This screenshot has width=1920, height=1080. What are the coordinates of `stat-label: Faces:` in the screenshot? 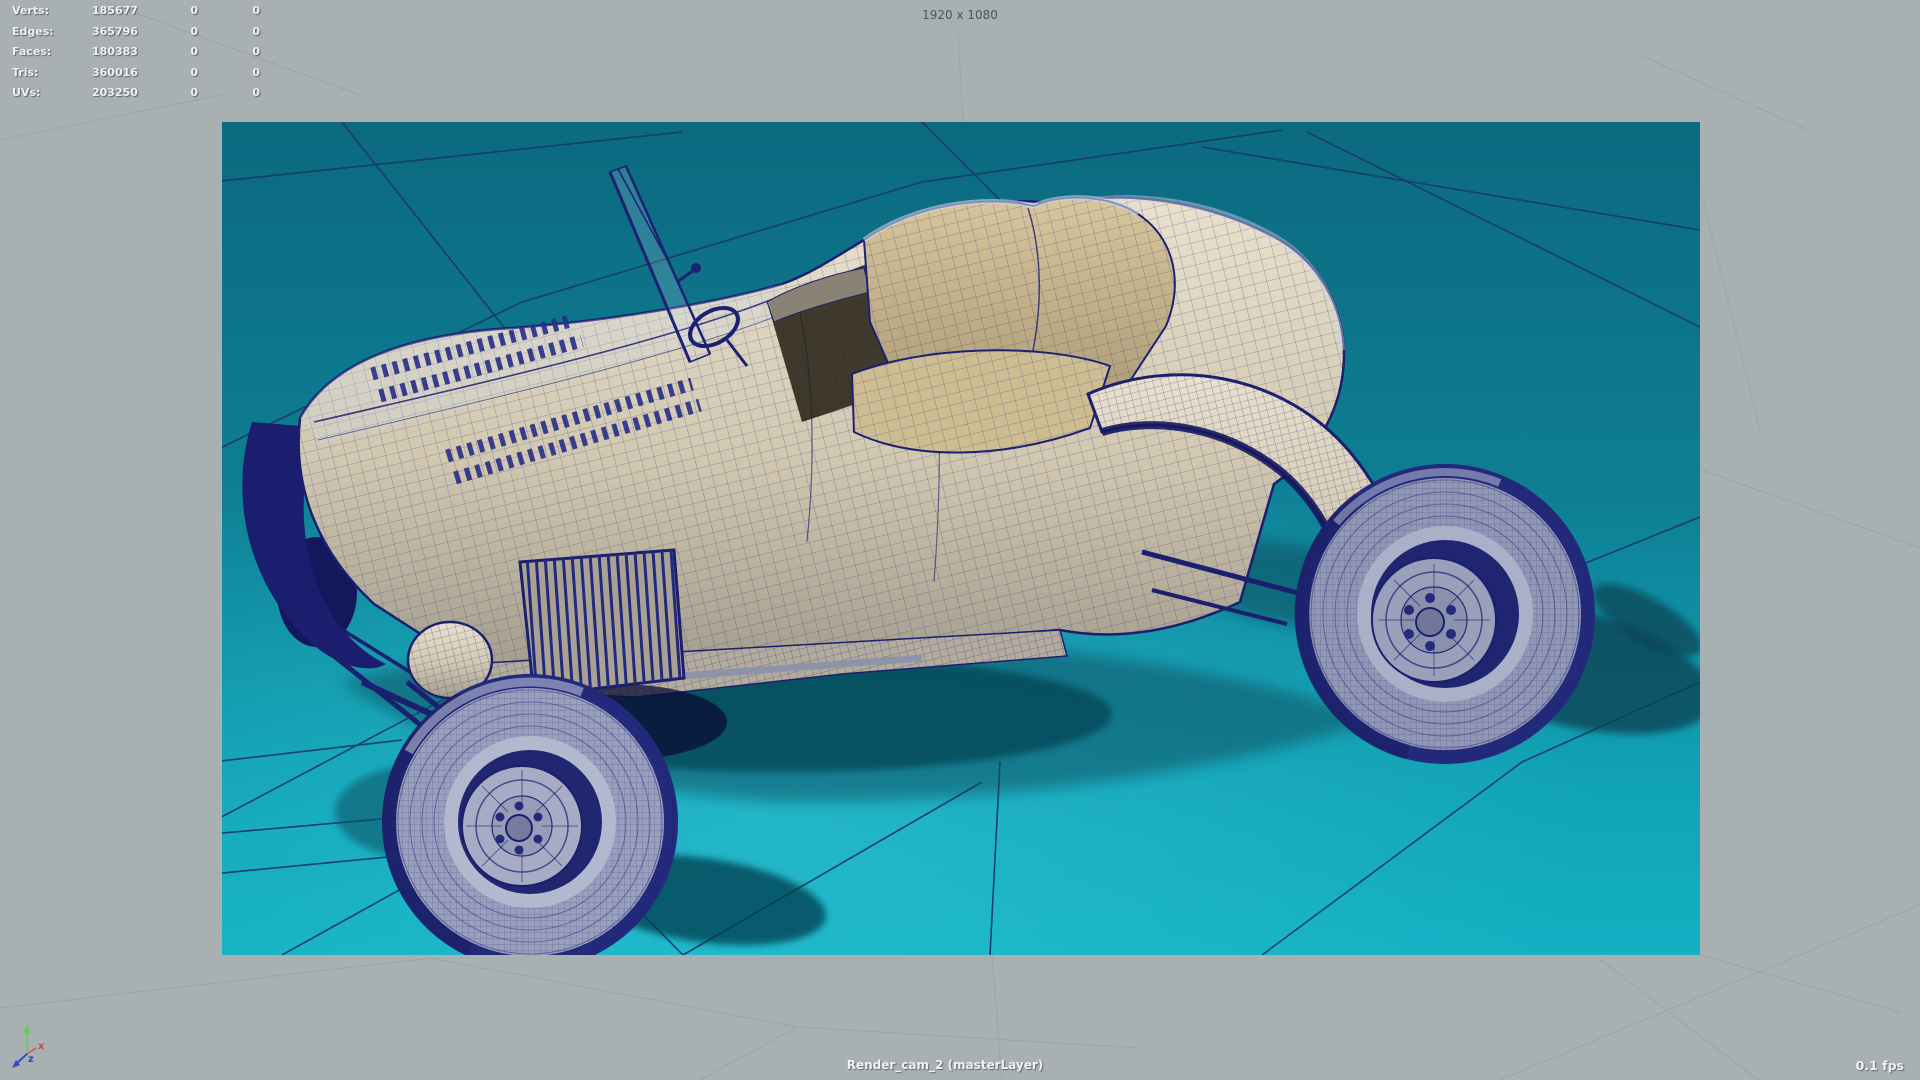 It's located at (32, 51).